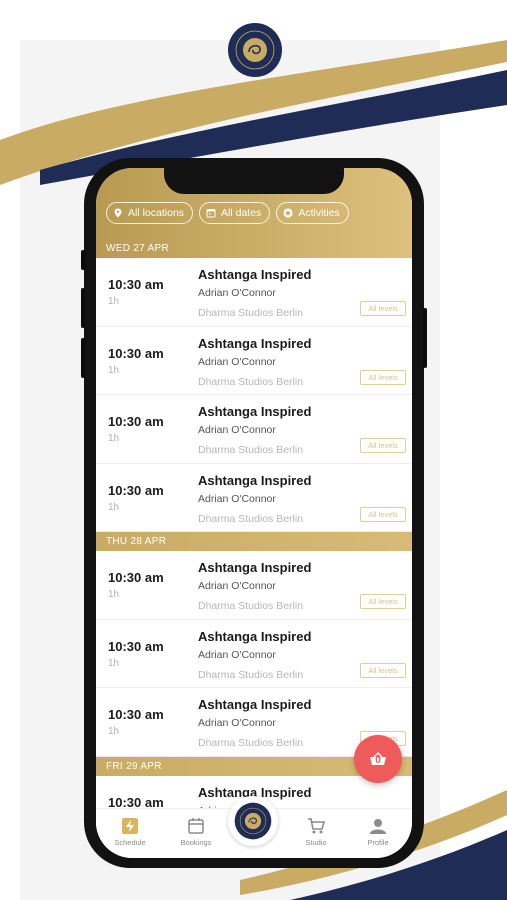 The height and width of the screenshot is (900, 507). What do you see at coordinates (319, 213) in the screenshot?
I see `filter-activities-label: Activities` at bounding box center [319, 213].